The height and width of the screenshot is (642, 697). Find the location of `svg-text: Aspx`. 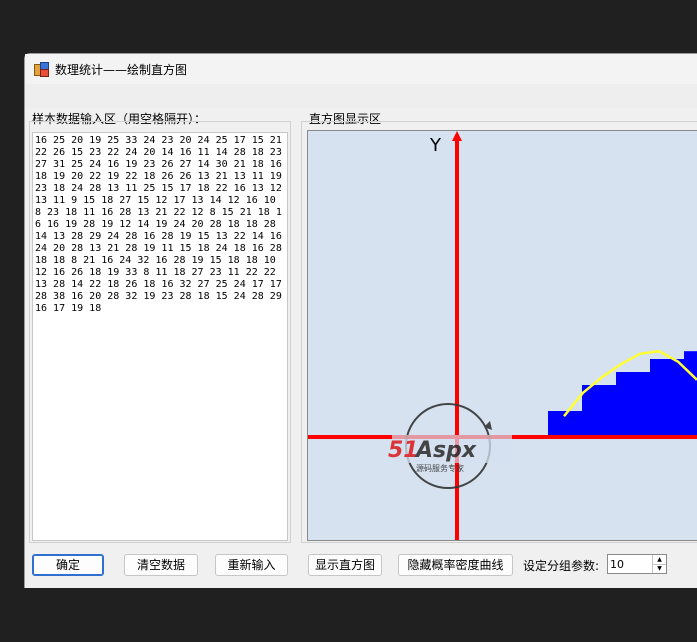

svg-text: Aspx is located at coordinates (445, 450).